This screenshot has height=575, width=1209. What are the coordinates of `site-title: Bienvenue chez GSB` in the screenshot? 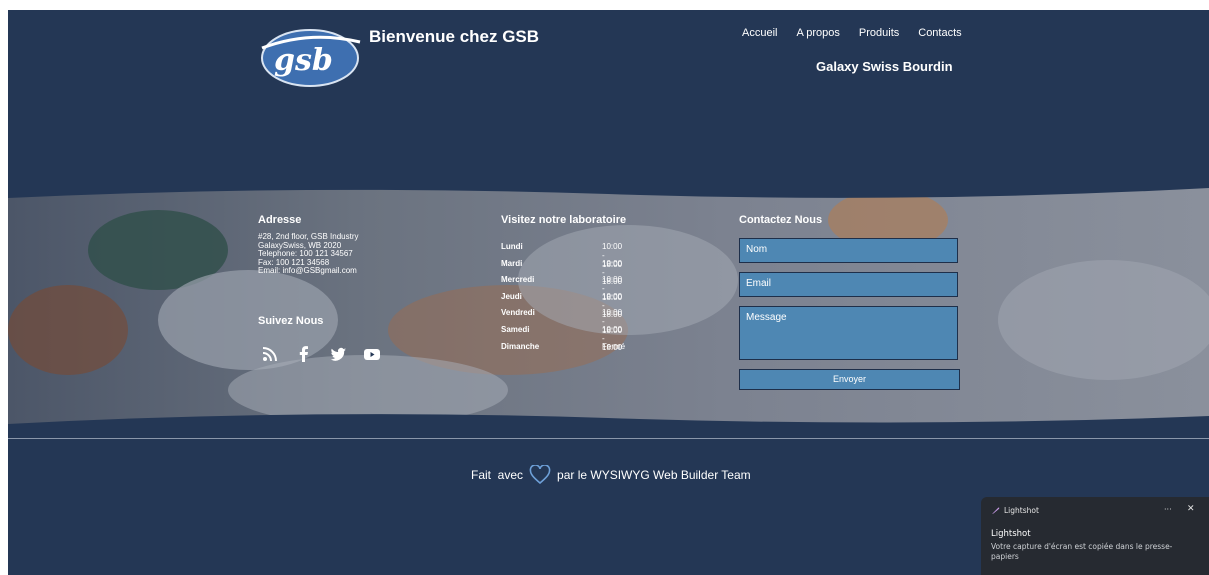 It's located at (454, 36).